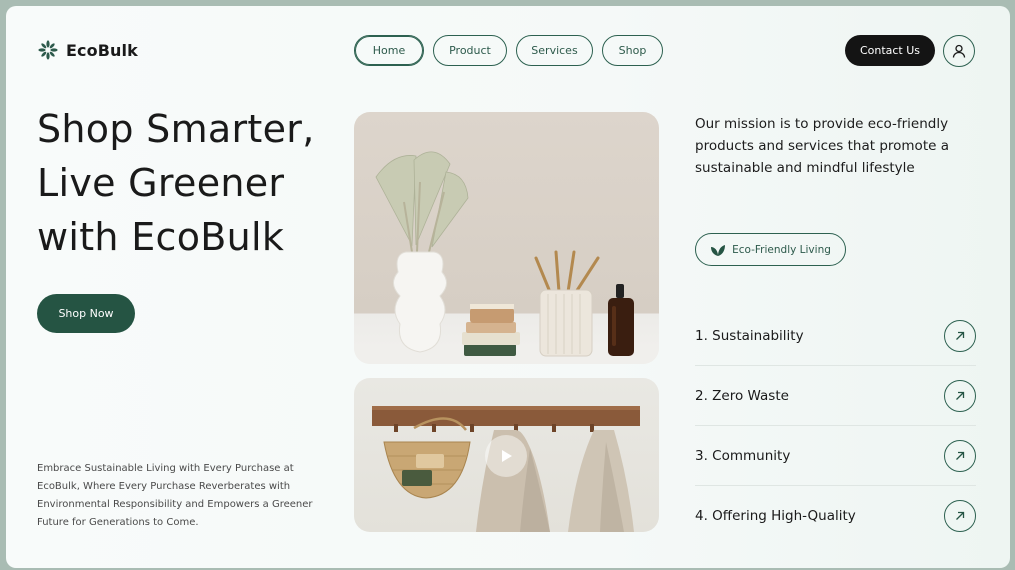 This screenshot has height=570, width=1015. I want to click on feature-item: 4. Offering High-Quality, so click(835, 516).